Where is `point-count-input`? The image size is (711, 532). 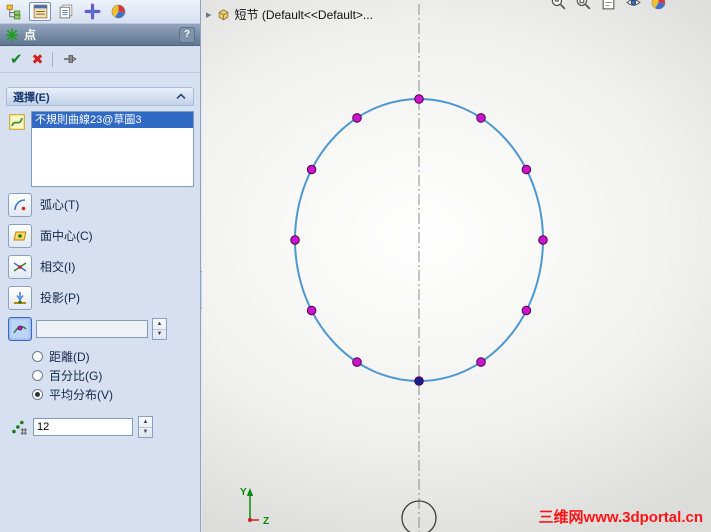 point-count-input is located at coordinates (83, 427).